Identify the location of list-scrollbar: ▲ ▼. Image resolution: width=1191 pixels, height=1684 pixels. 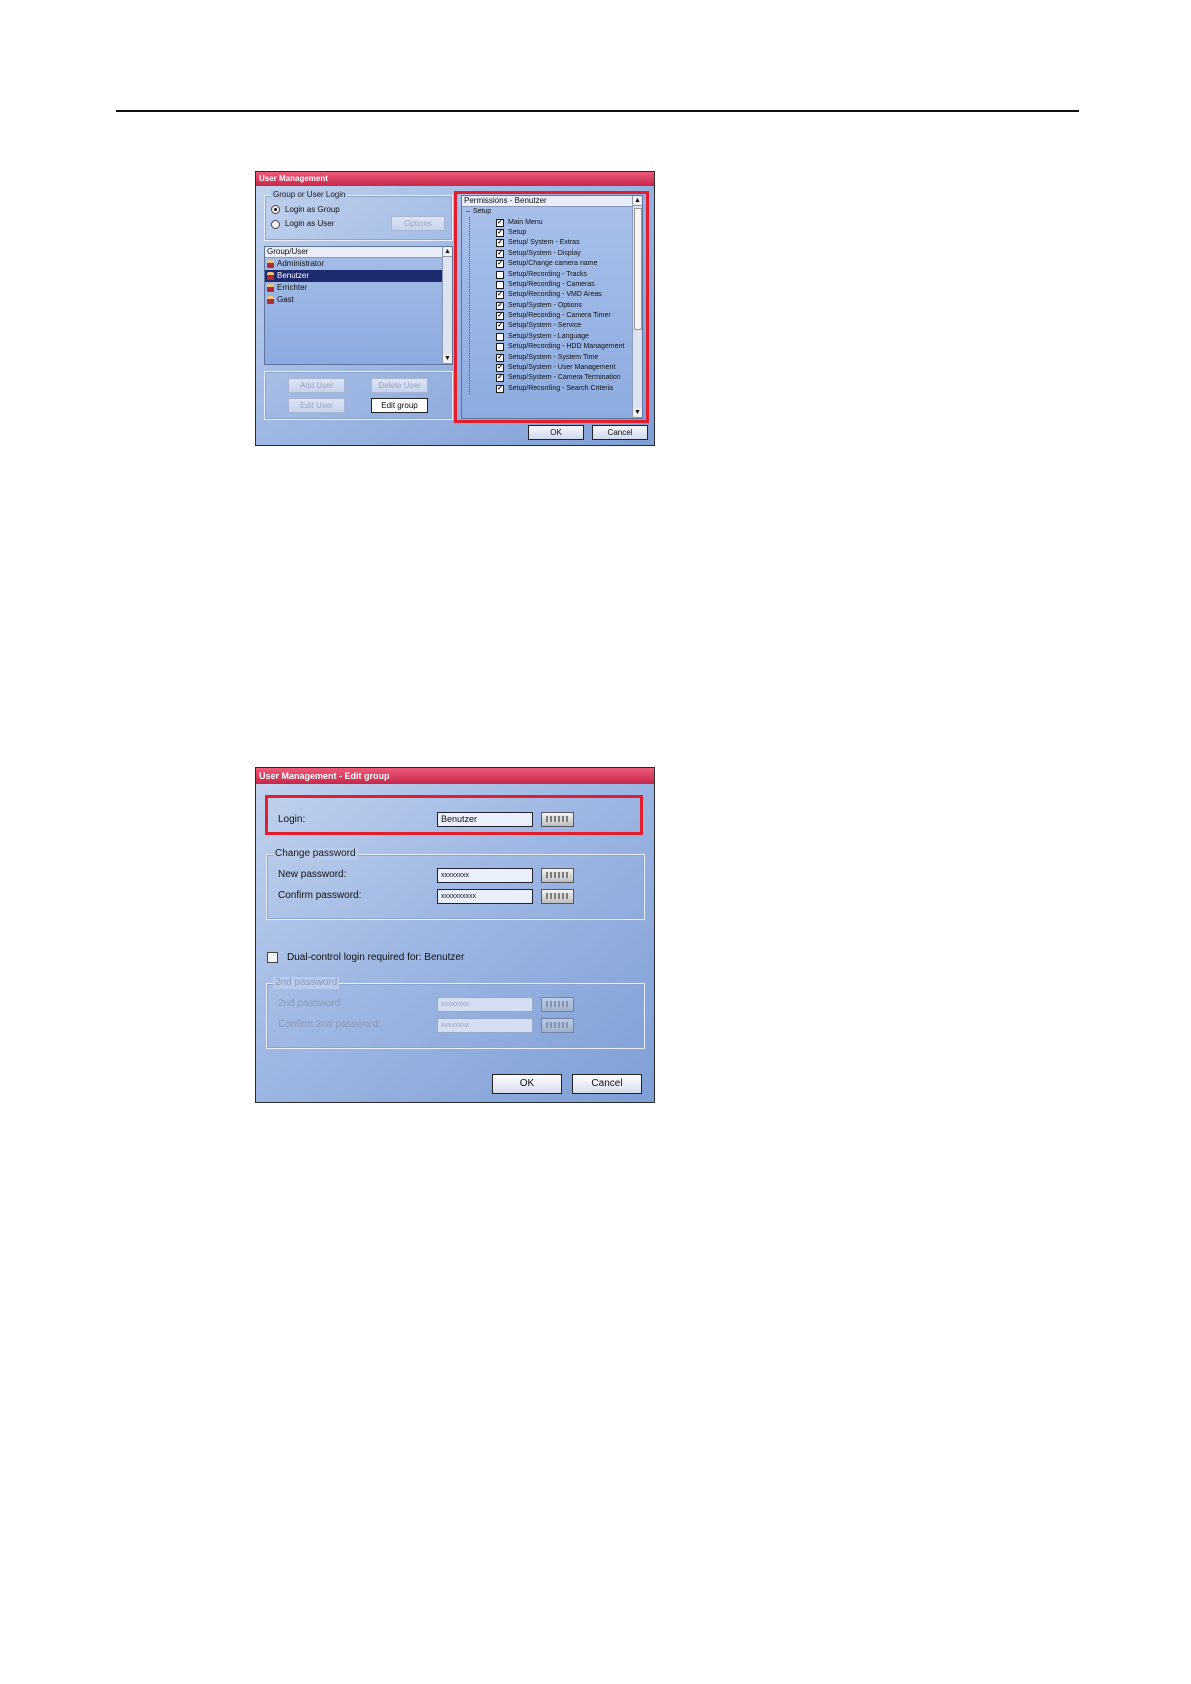
(447, 305).